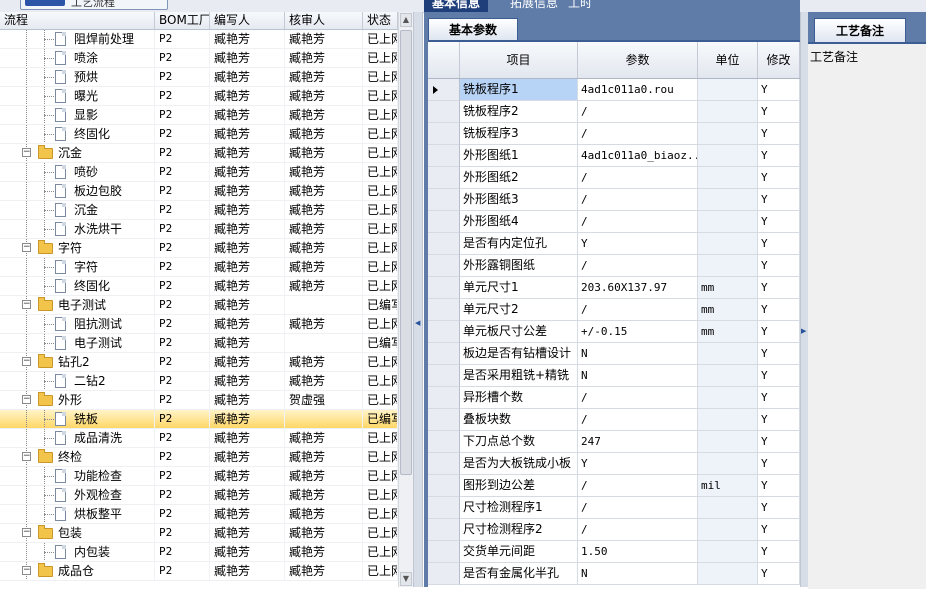 This screenshot has width=926, height=589. What do you see at coordinates (199, 362) in the screenshot?
I see `tree-row: −钻孔2P2臧艳芳臧艳芳已上网` at bounding box center [199, 362].